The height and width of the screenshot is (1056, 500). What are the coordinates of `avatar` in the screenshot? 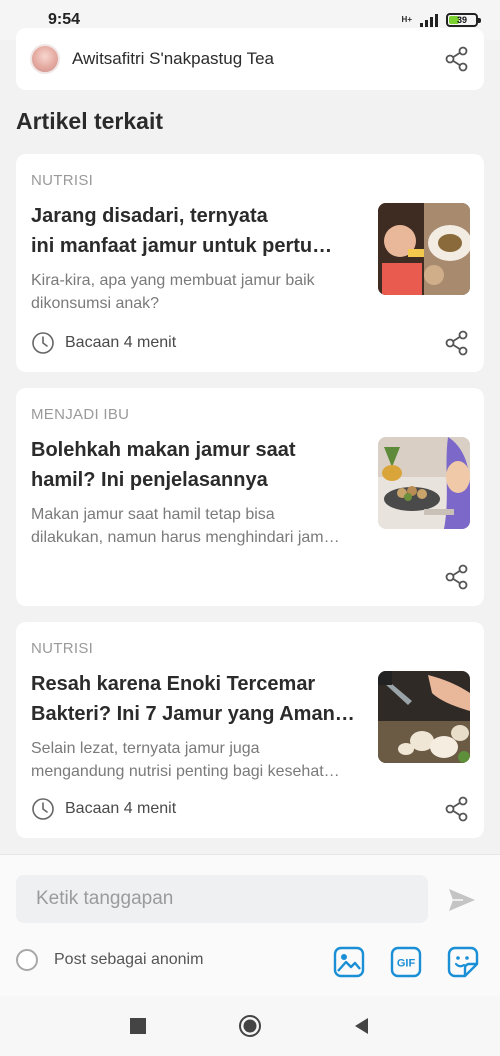 It's located at (45, 59).